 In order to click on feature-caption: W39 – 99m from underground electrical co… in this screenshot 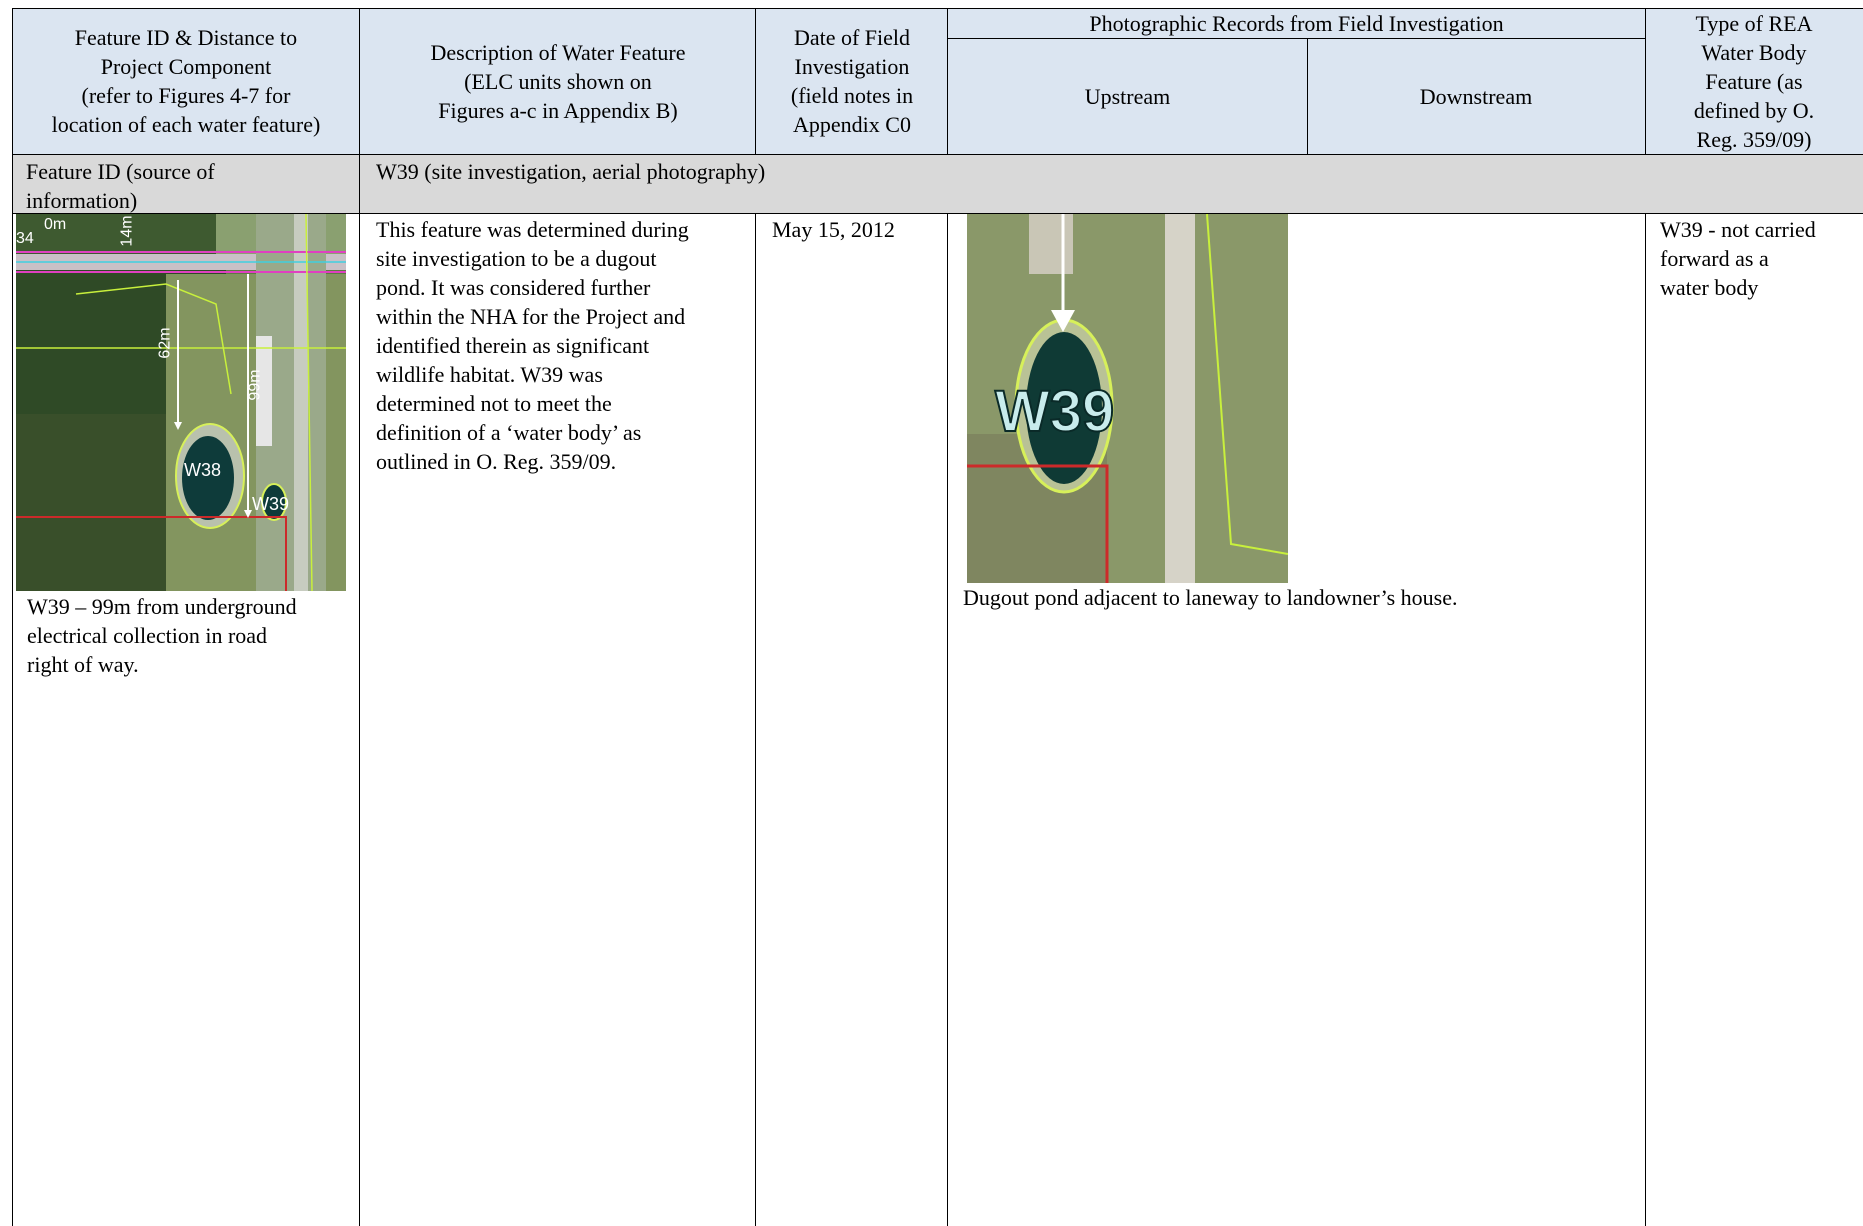, I will do `click(162, 635)`.